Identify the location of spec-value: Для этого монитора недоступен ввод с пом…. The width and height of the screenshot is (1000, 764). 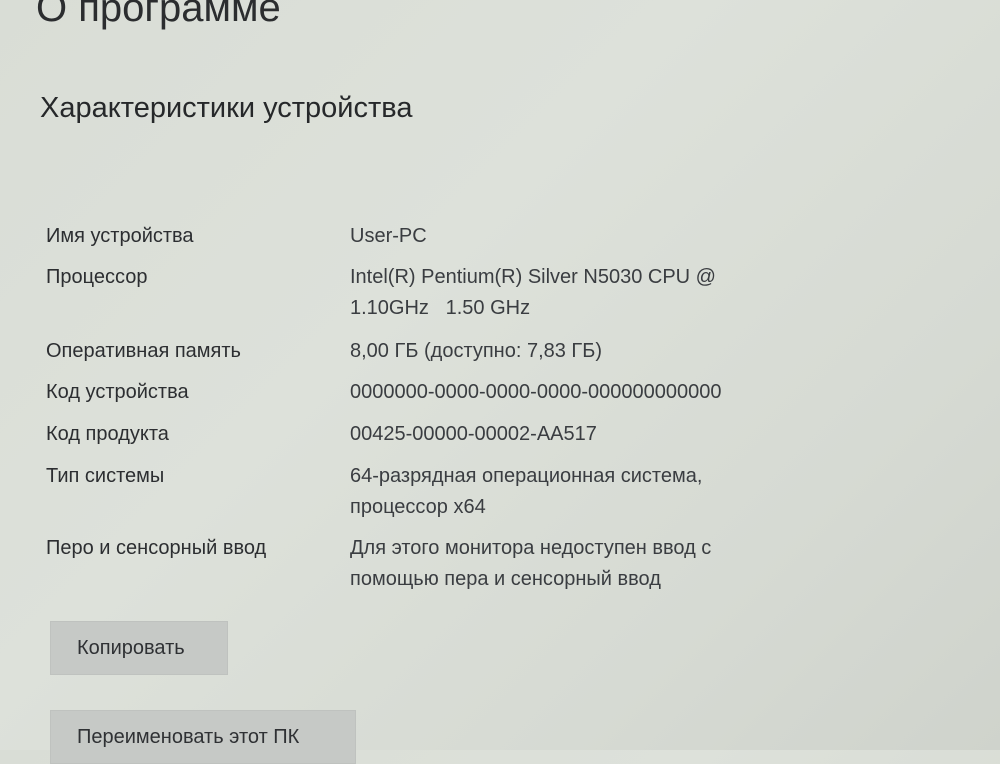
(531, 563).